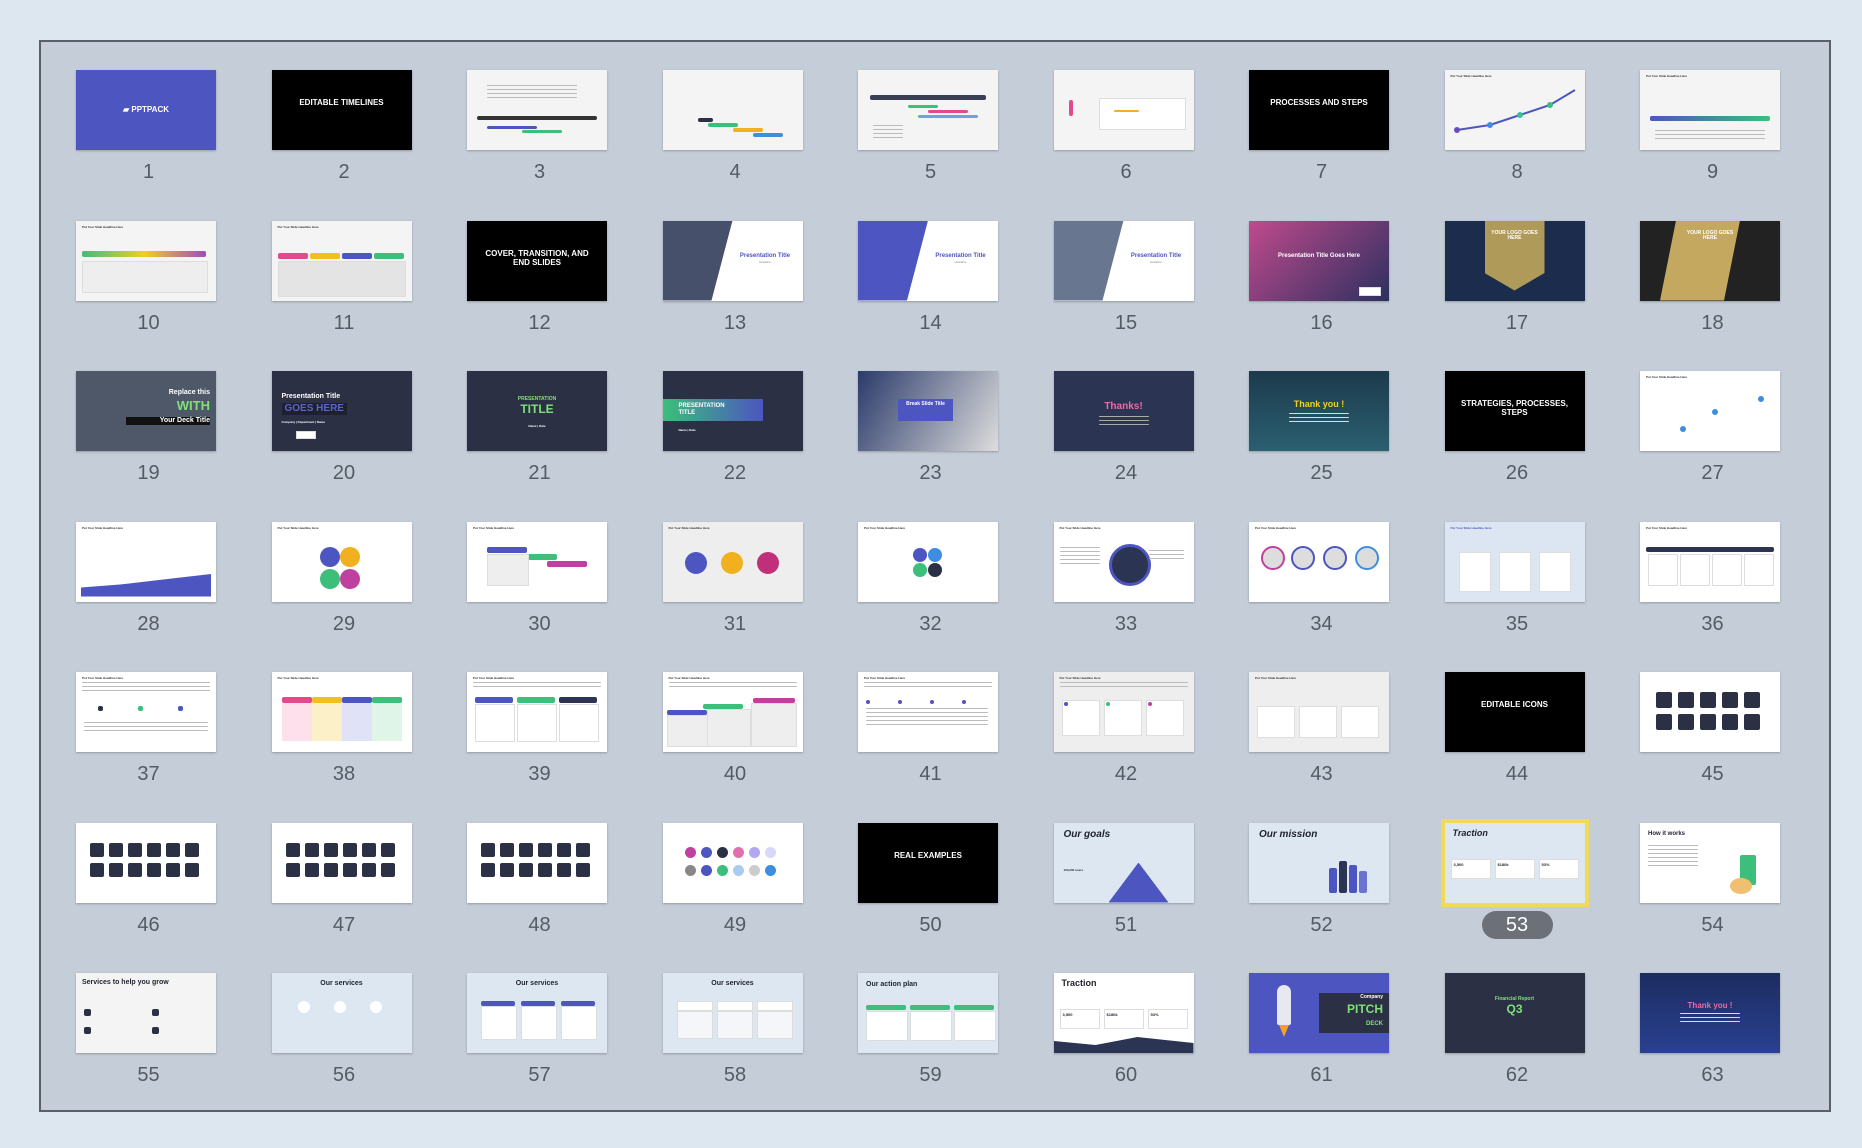 The width and height of the screenshot is (1862, 1148). I want to click on slide-thumbnail-item: Our goals 100,000 users 51, so click(1126, 870).